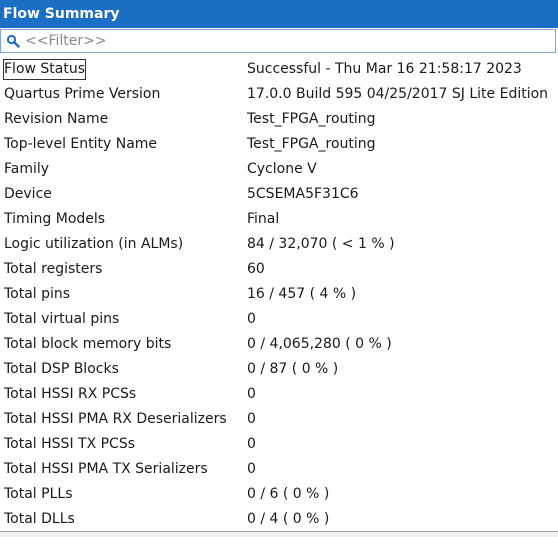 This screenshot has width=558, height=537. What do you see at coordinates (70, 394) in the screenshot?
I see `row-label: Total HSSI RX PCSs` at bounding box center [70, 394].